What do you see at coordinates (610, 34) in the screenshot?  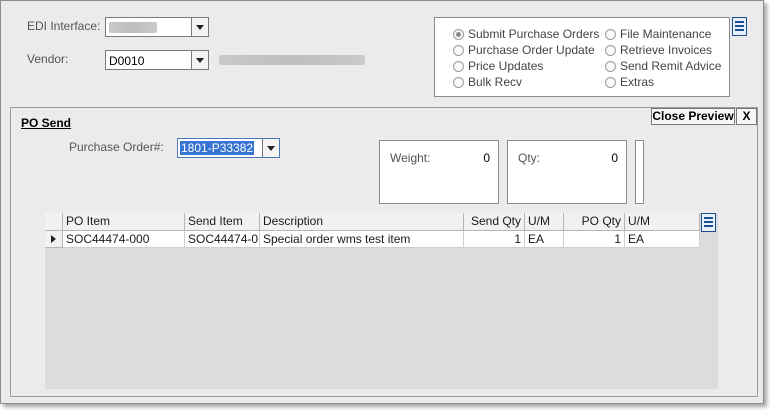 I see `radio-file-maintenance` at bounding box center [610, 34].